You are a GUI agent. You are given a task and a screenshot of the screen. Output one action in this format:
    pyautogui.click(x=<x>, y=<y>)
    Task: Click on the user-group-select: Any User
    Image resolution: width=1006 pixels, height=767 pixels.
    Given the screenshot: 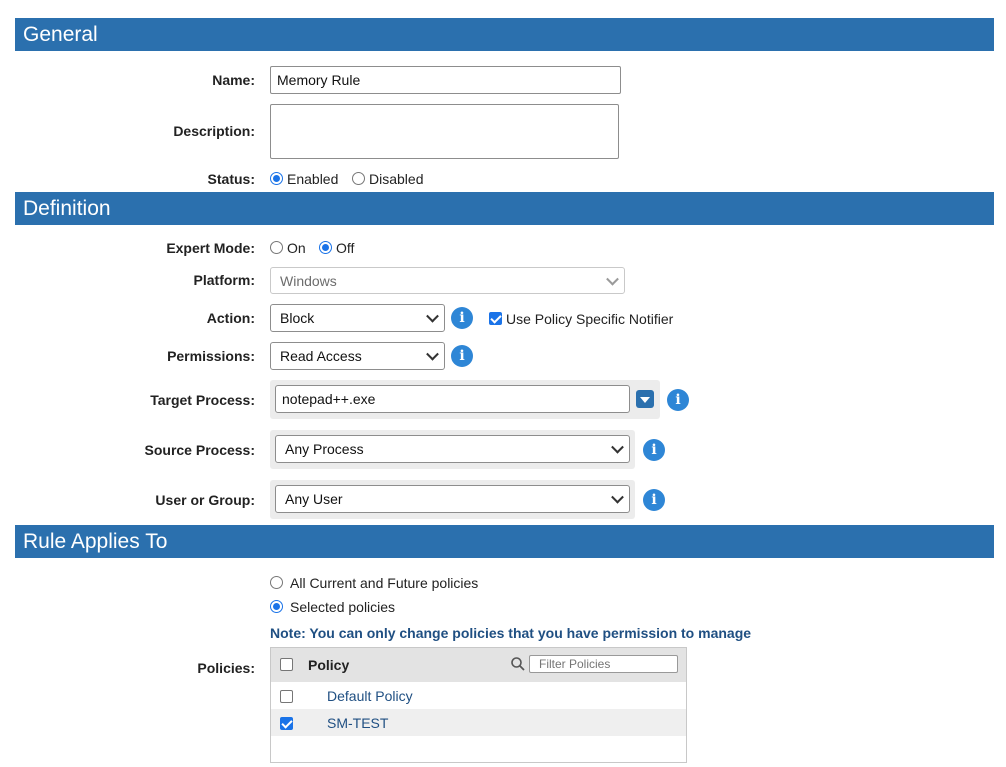 What is the action you would take?
    pyautogui.click(x=452, y=499)
    